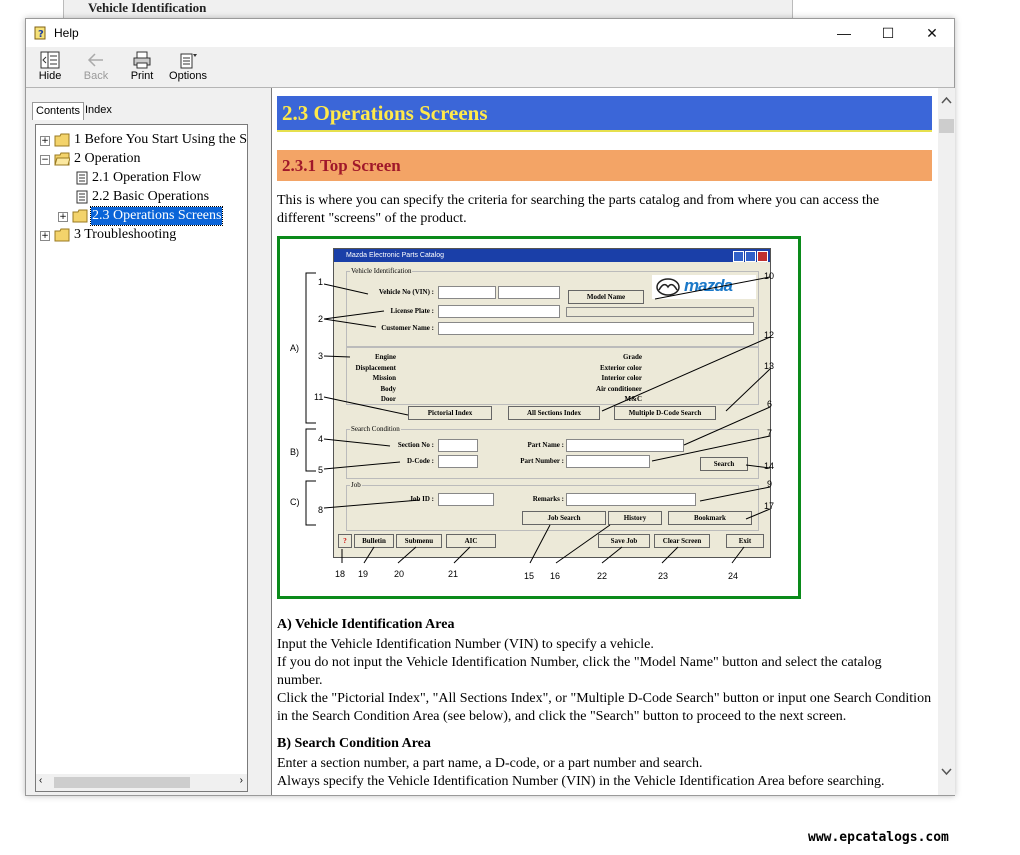 Image resolution: width=1020 pixels, height=855 pixels. I want to click on open-folder-icon, so click(62, 159).